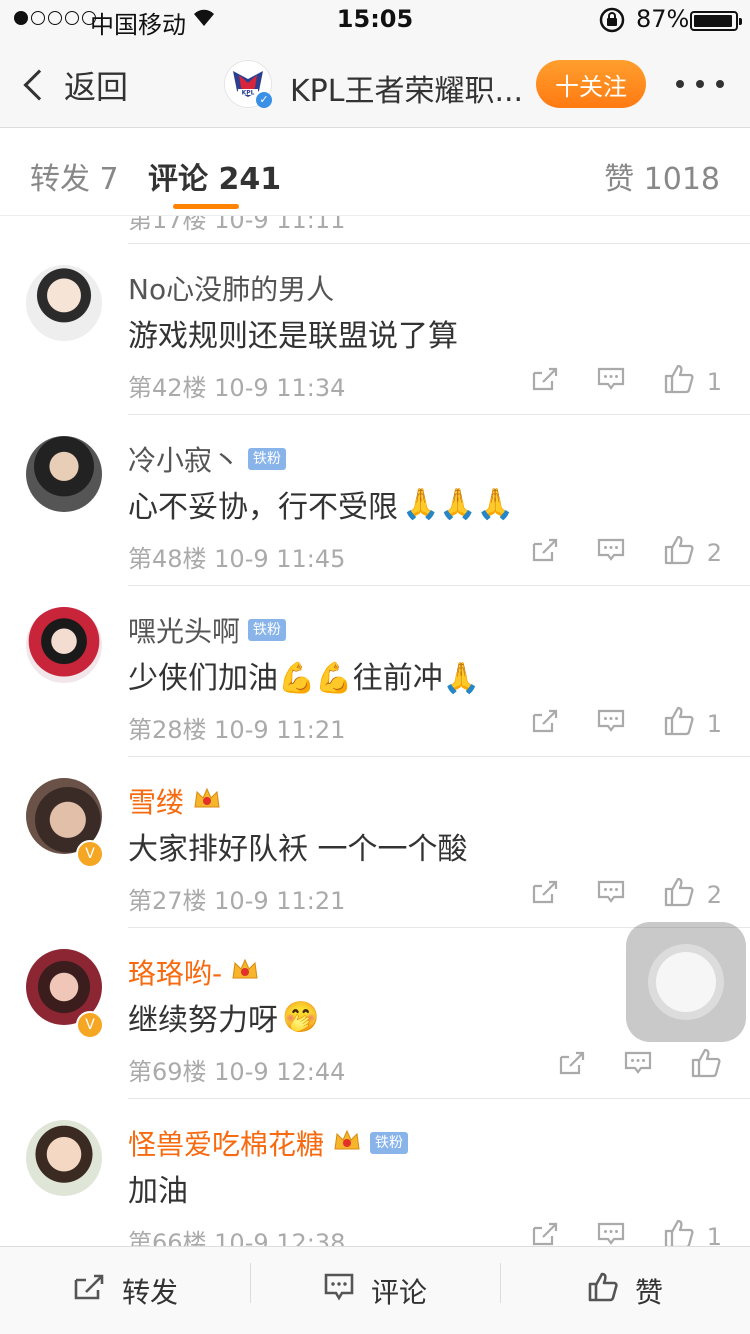 This screenshot has height=1334, width=750. I want to click on comment-author: 嘿光头啊 铁粉, so click(207, 630).